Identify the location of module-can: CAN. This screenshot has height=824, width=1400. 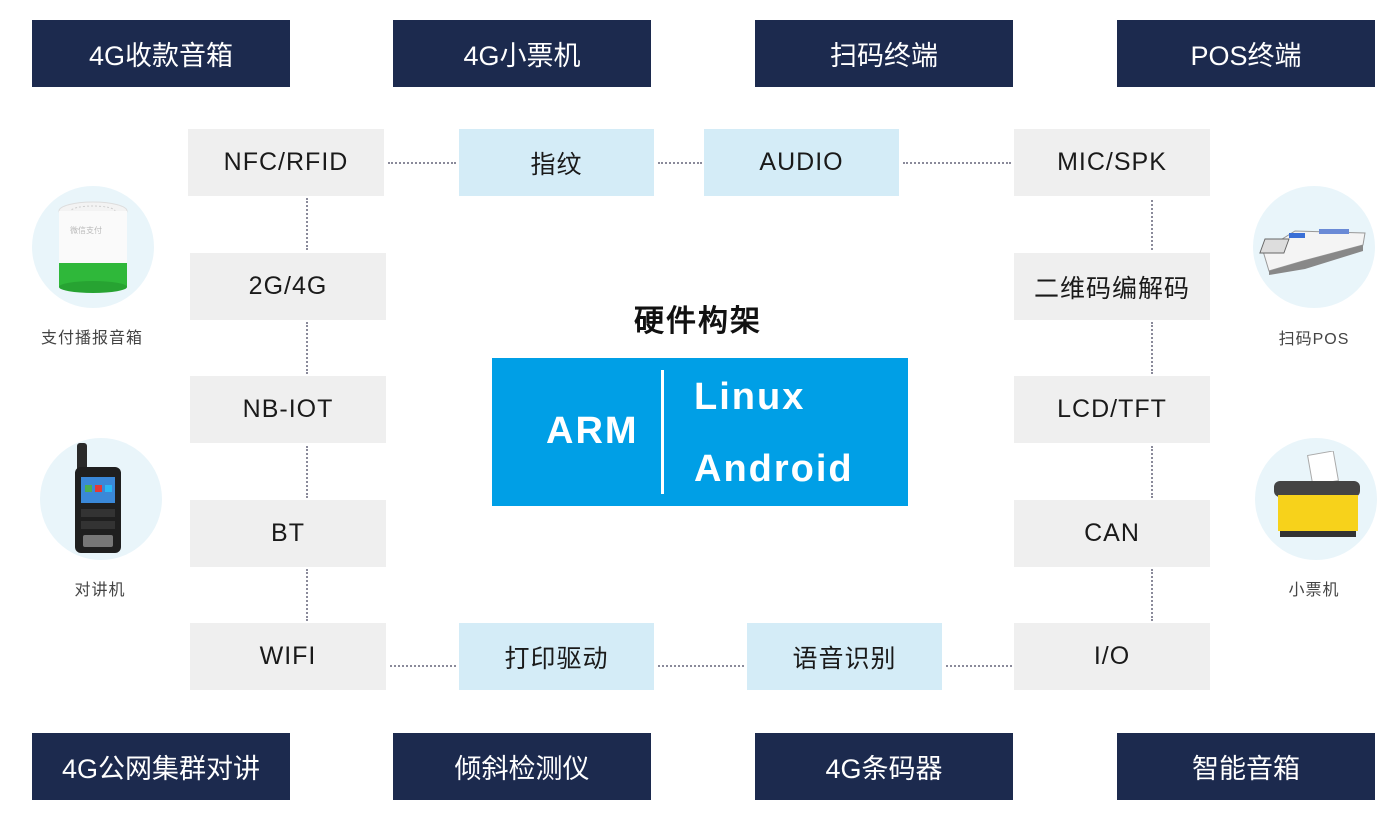
(1112, 533).